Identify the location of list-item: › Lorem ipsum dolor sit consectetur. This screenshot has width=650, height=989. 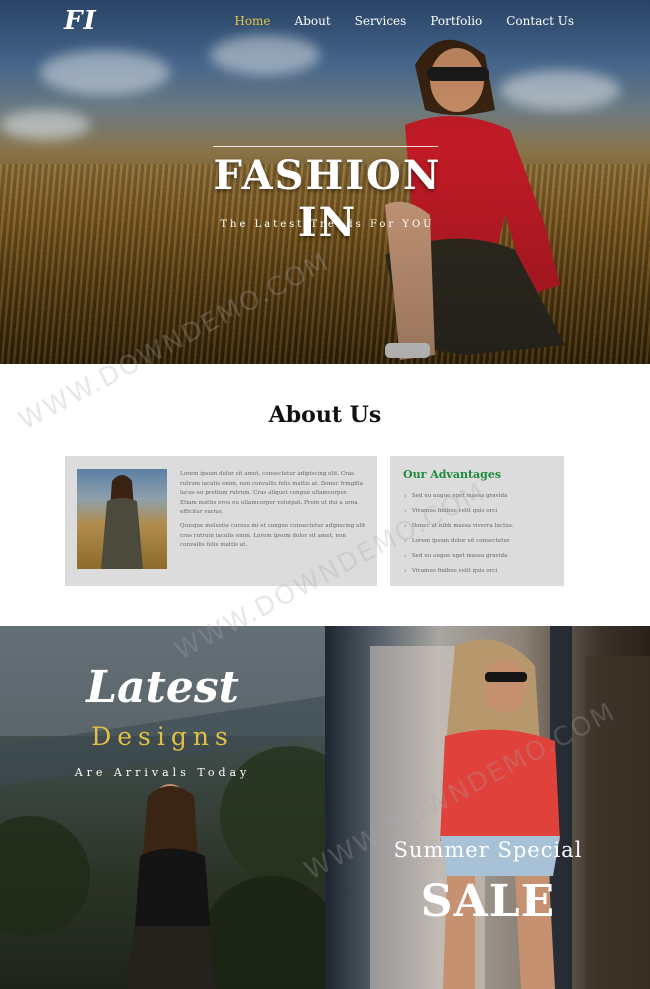
(459, 540).